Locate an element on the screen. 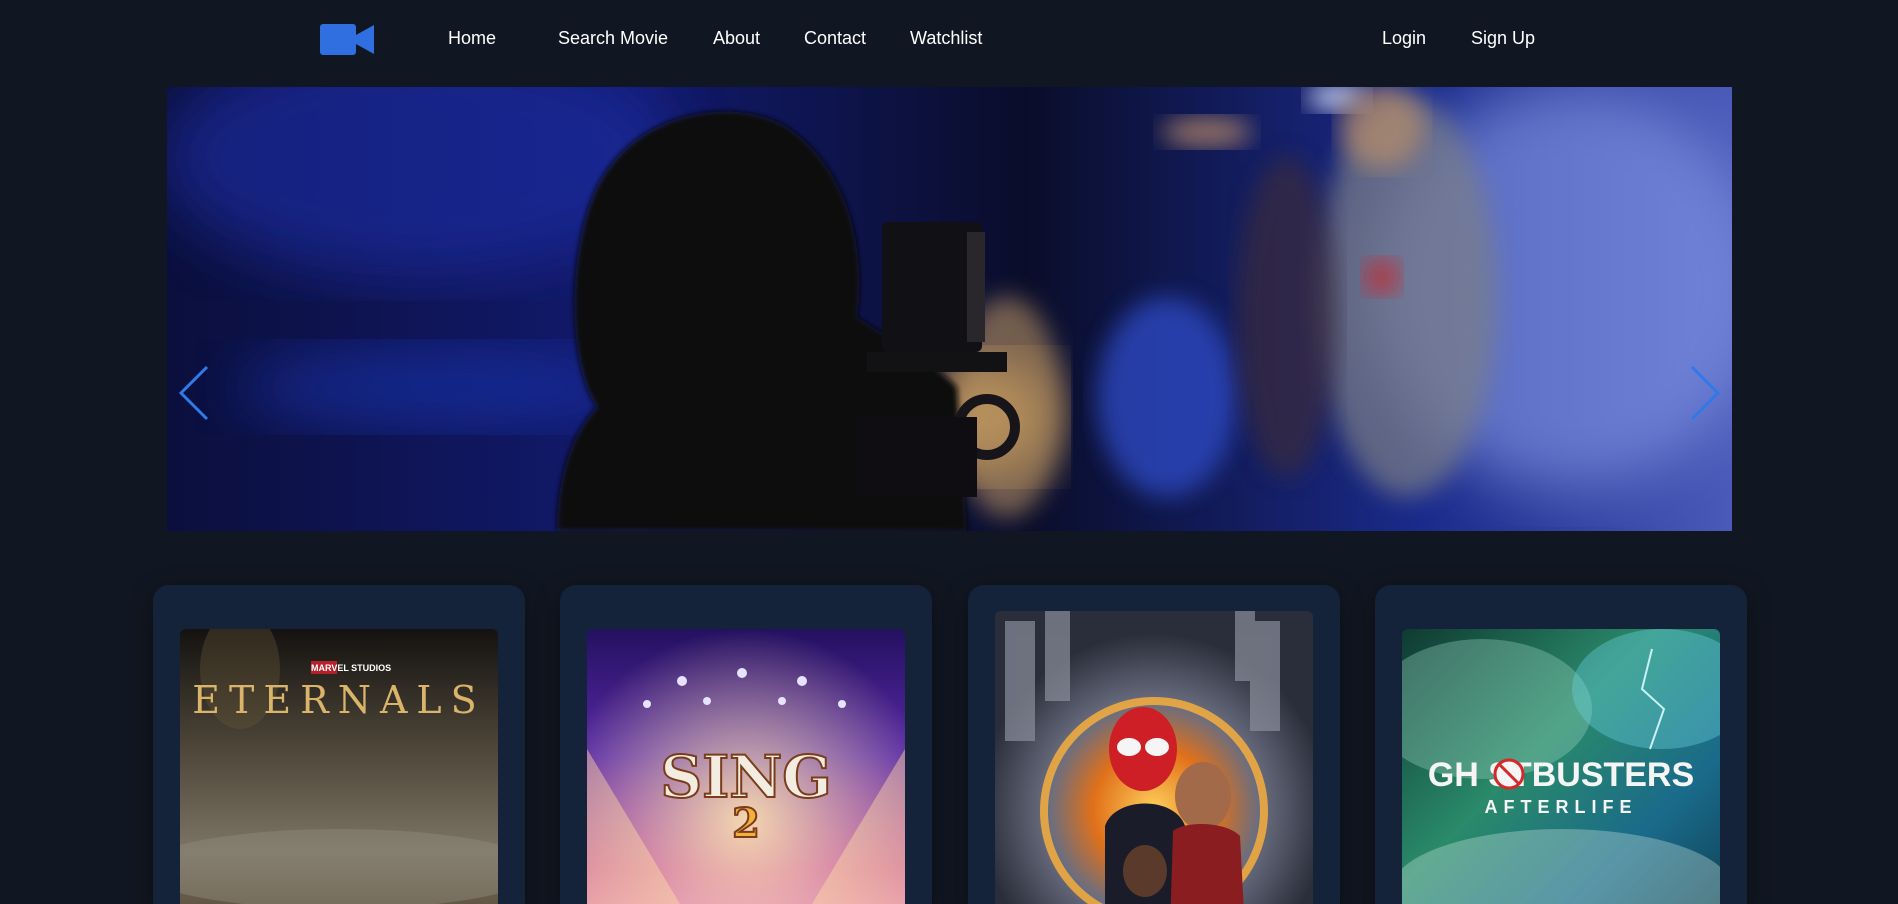  movie-card: GH STBUSTERS AFTERLIFE is located at coordinates (1561, 744).